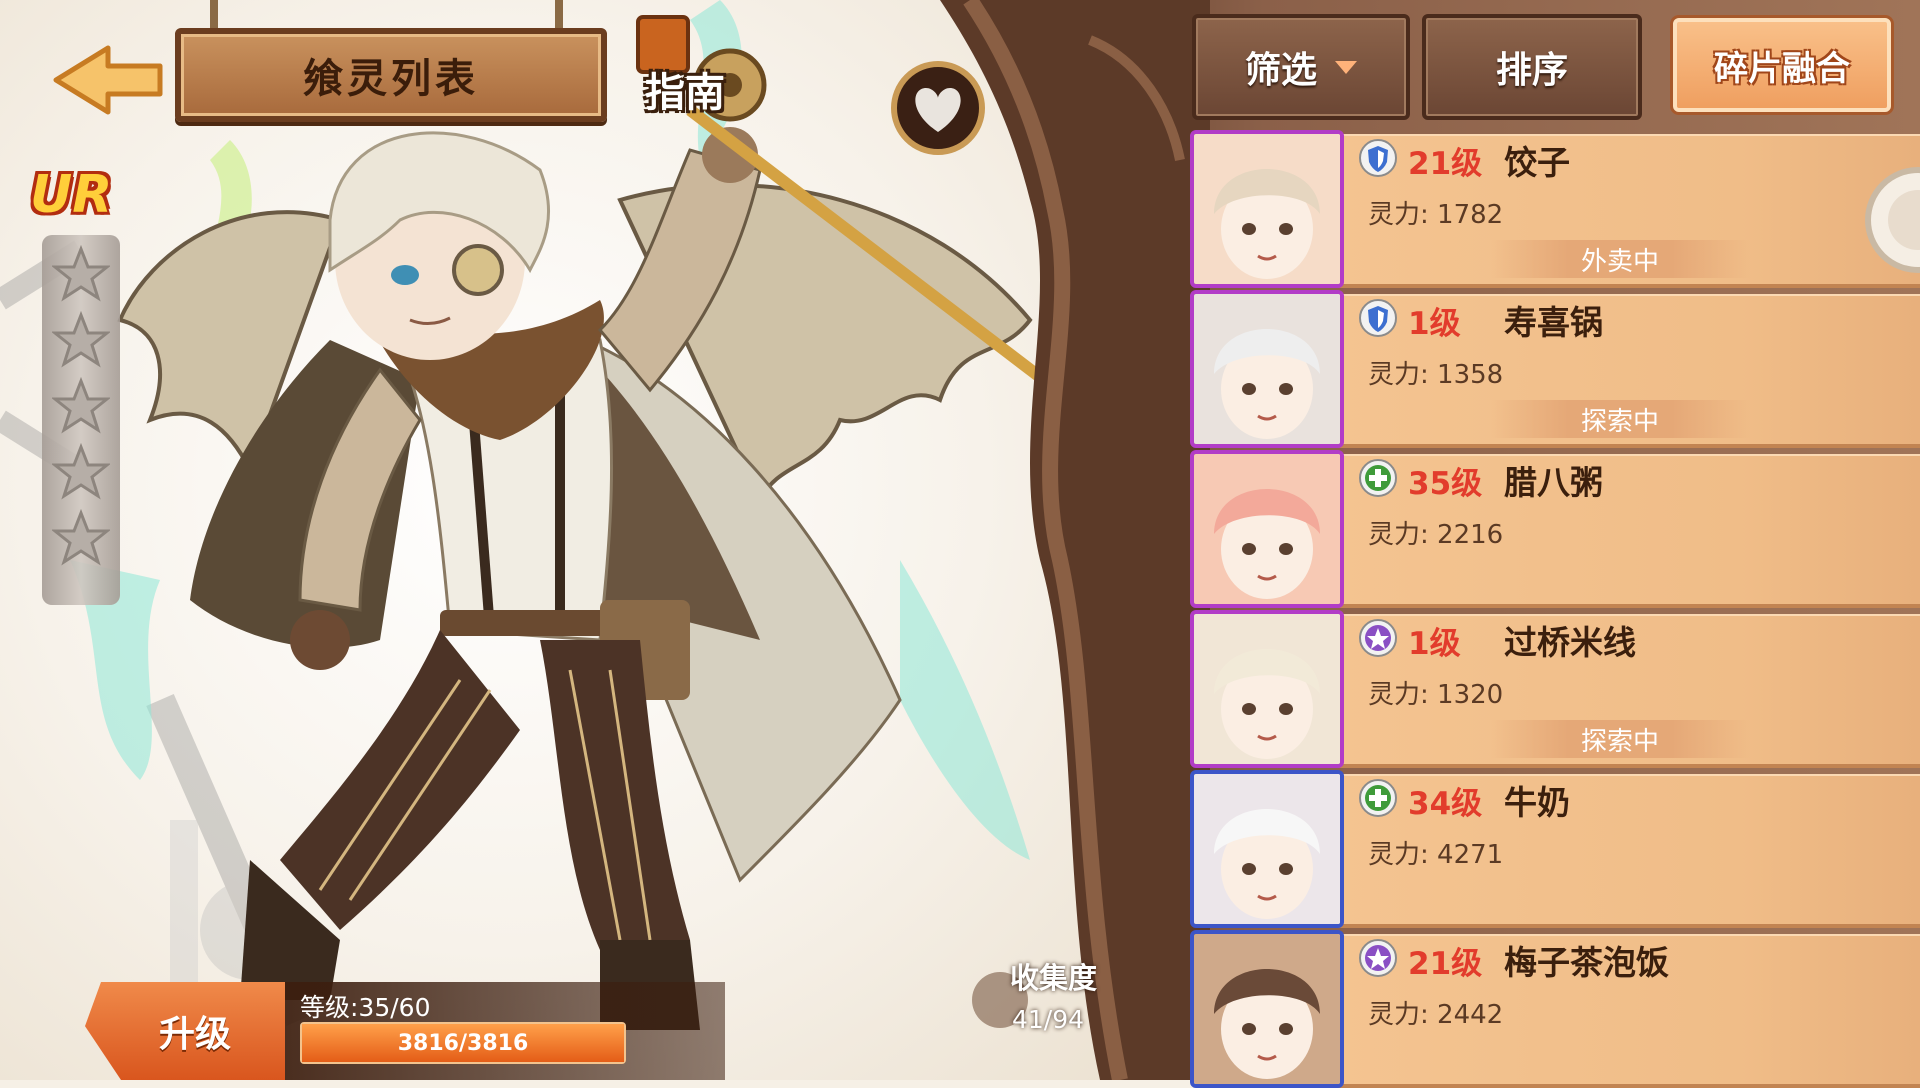 This screenshot has height=1088, width=1920. Describe the element at coordinates (1782, 68) in the screenshot. I see `fuse-label: 碎片融合` at that location.